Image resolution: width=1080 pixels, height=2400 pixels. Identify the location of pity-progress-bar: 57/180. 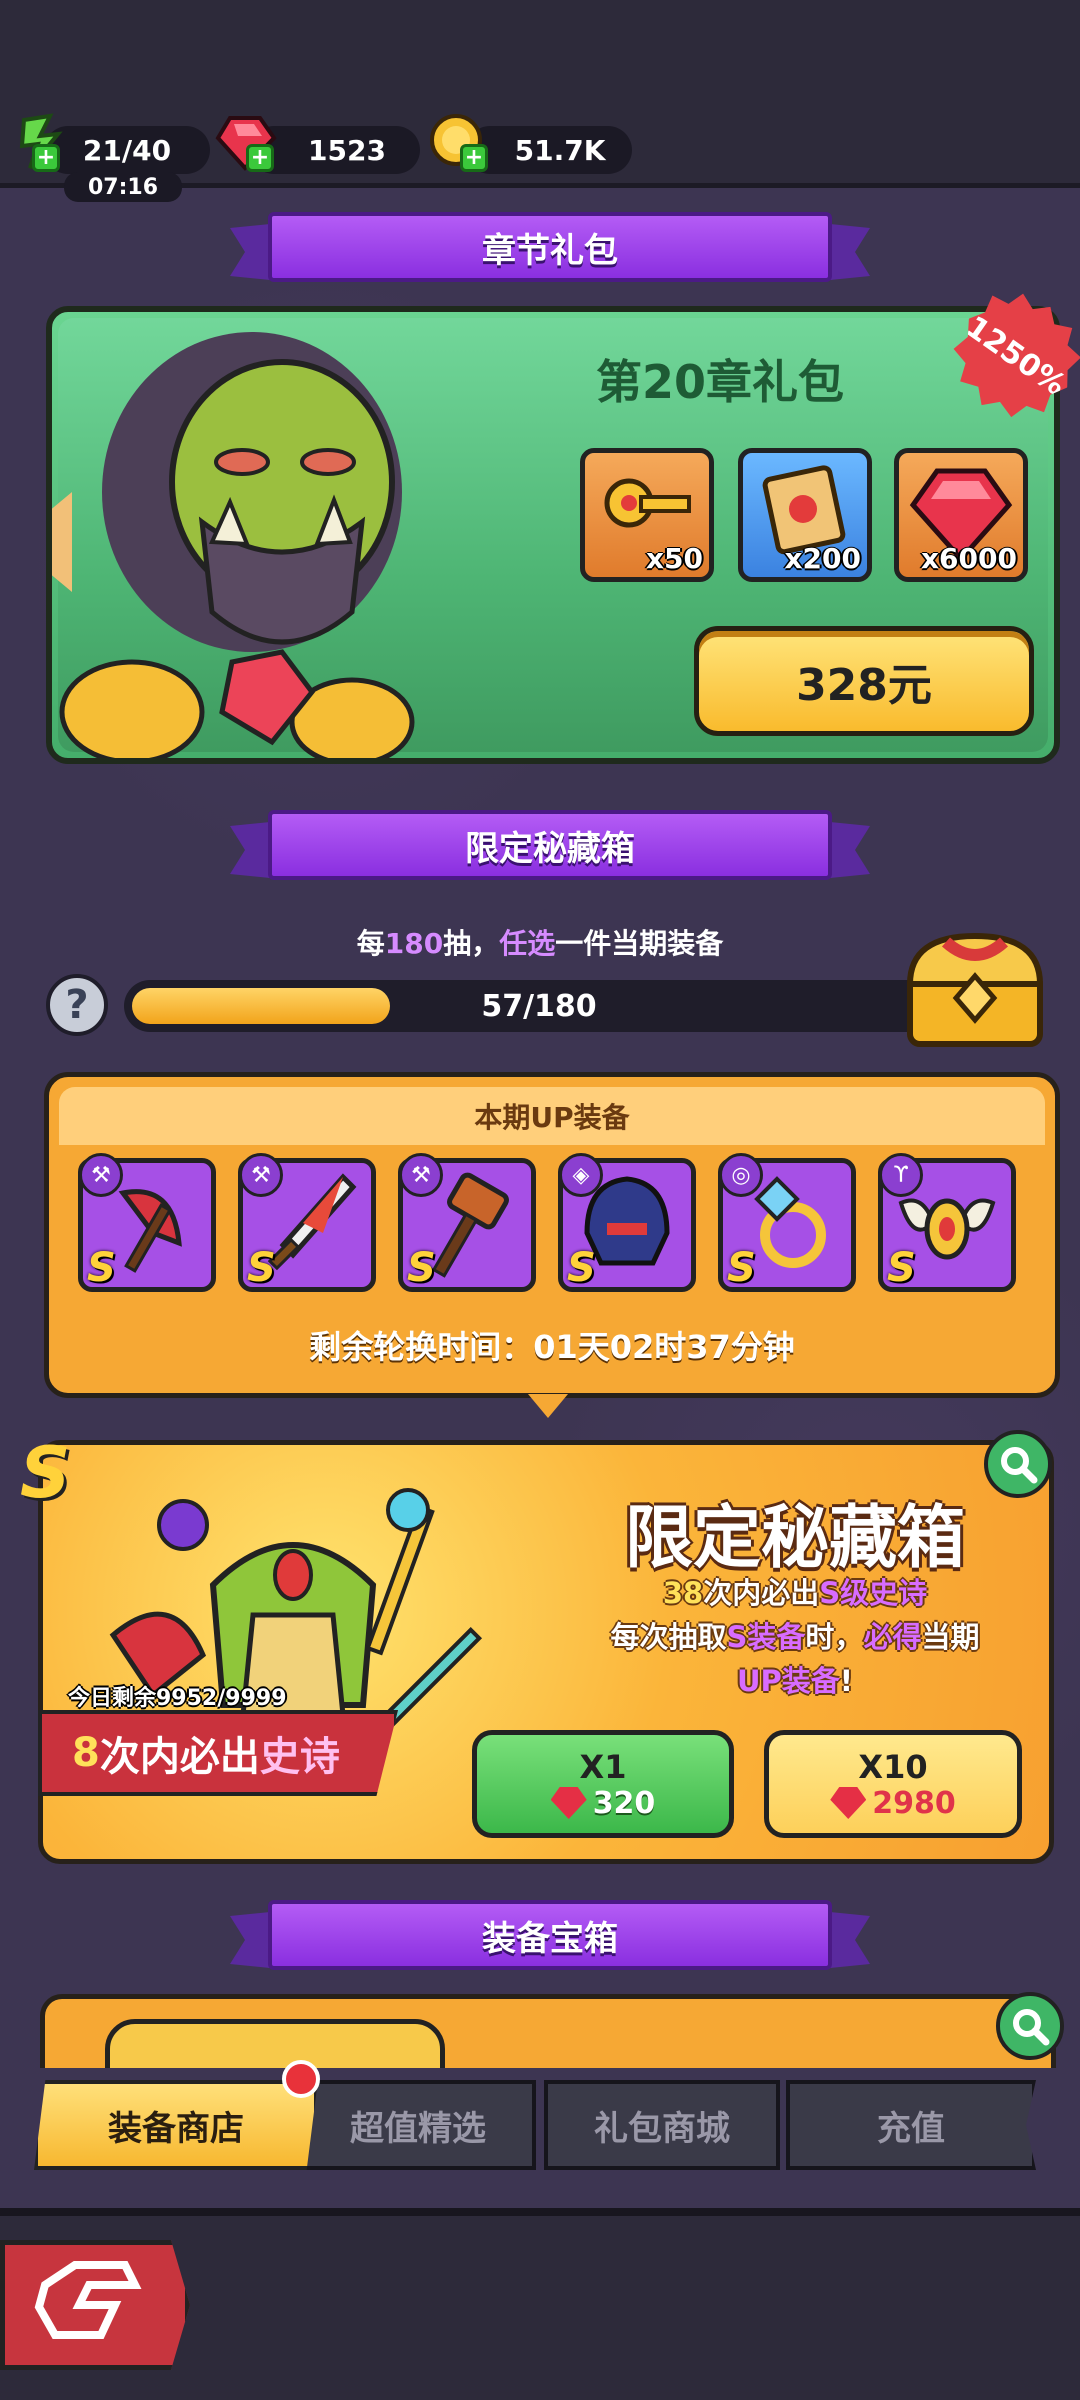
(539, 1006).